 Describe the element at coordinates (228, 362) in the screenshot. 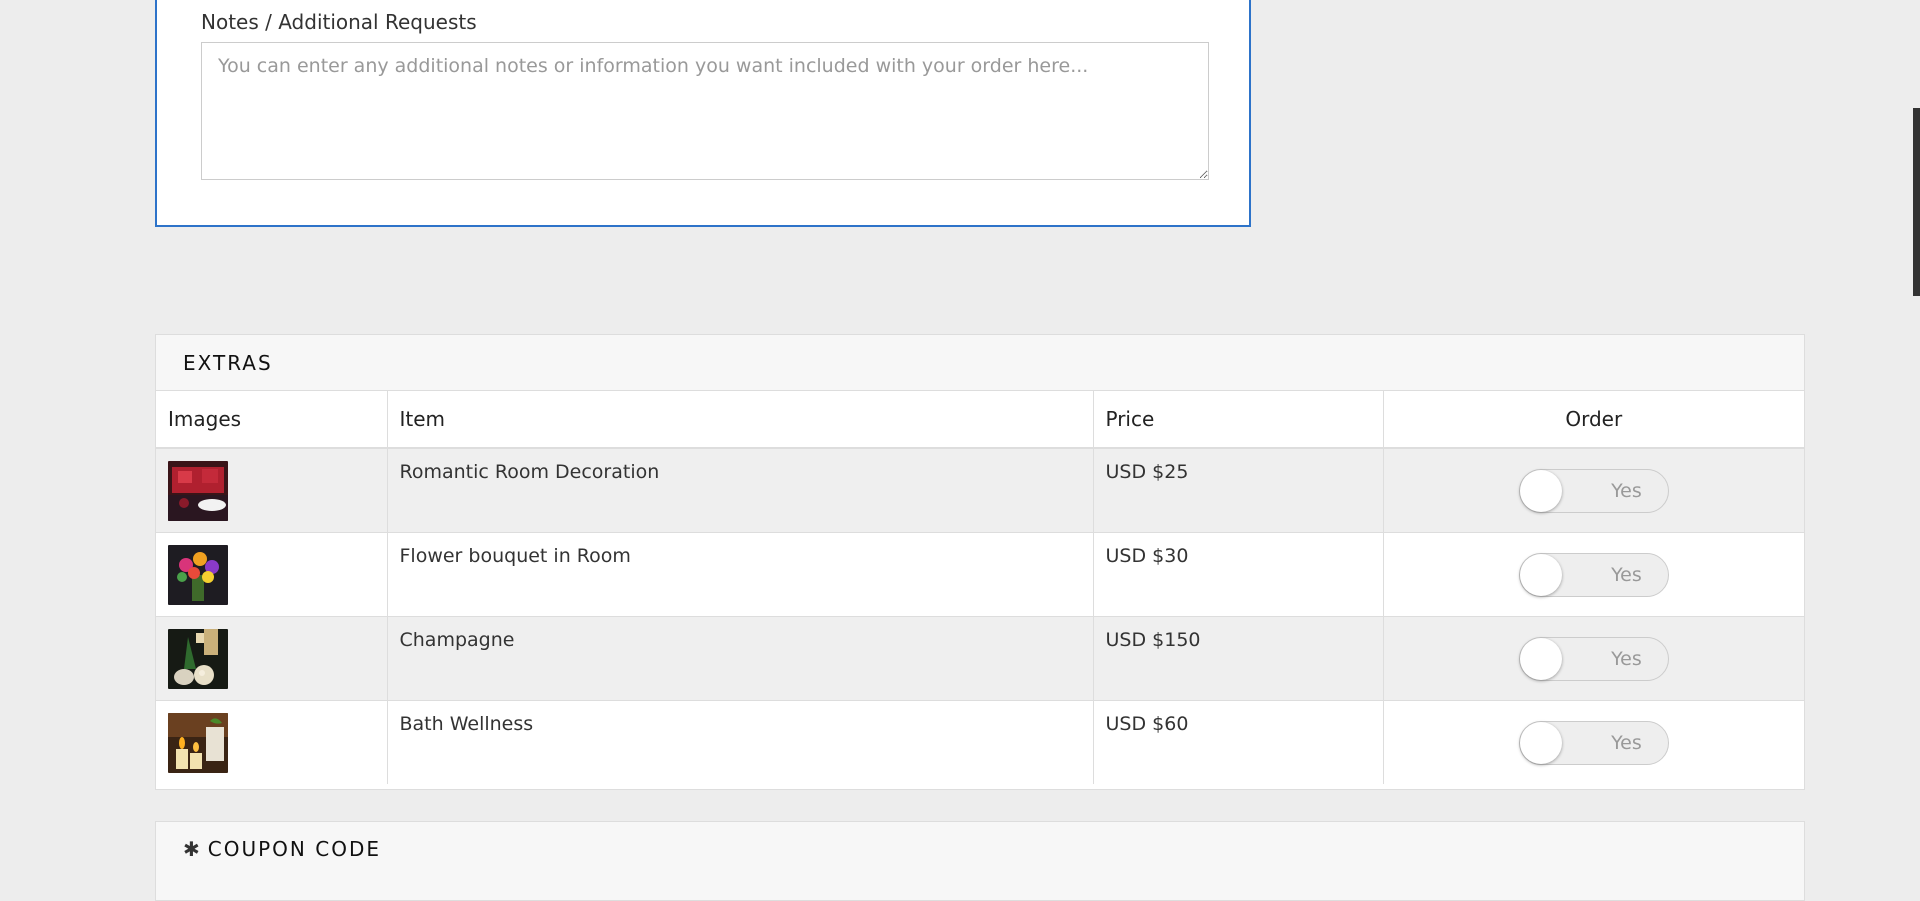

I see `extras-title: EXTRAS` at that location.